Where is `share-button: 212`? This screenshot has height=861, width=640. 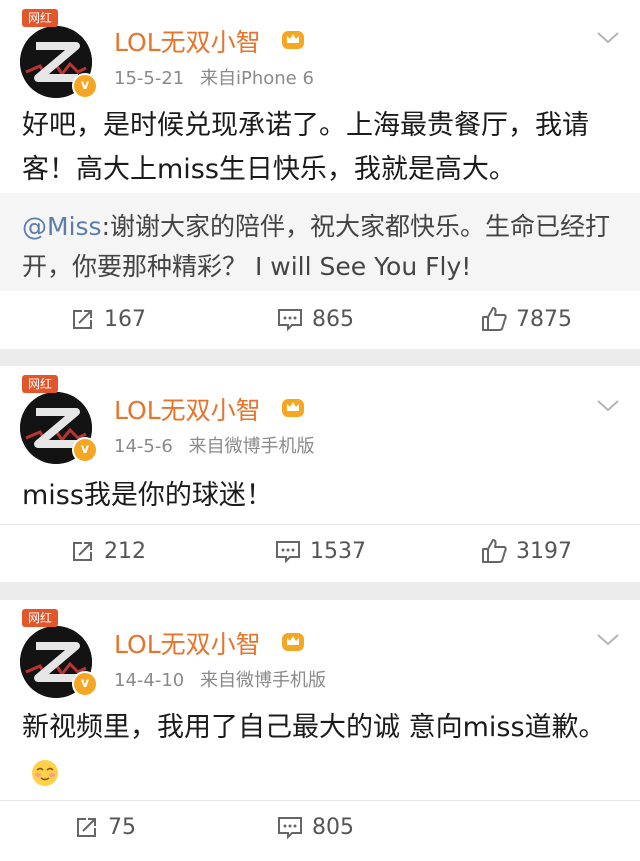 share-button: 212 is located at coordinates (108, 551).